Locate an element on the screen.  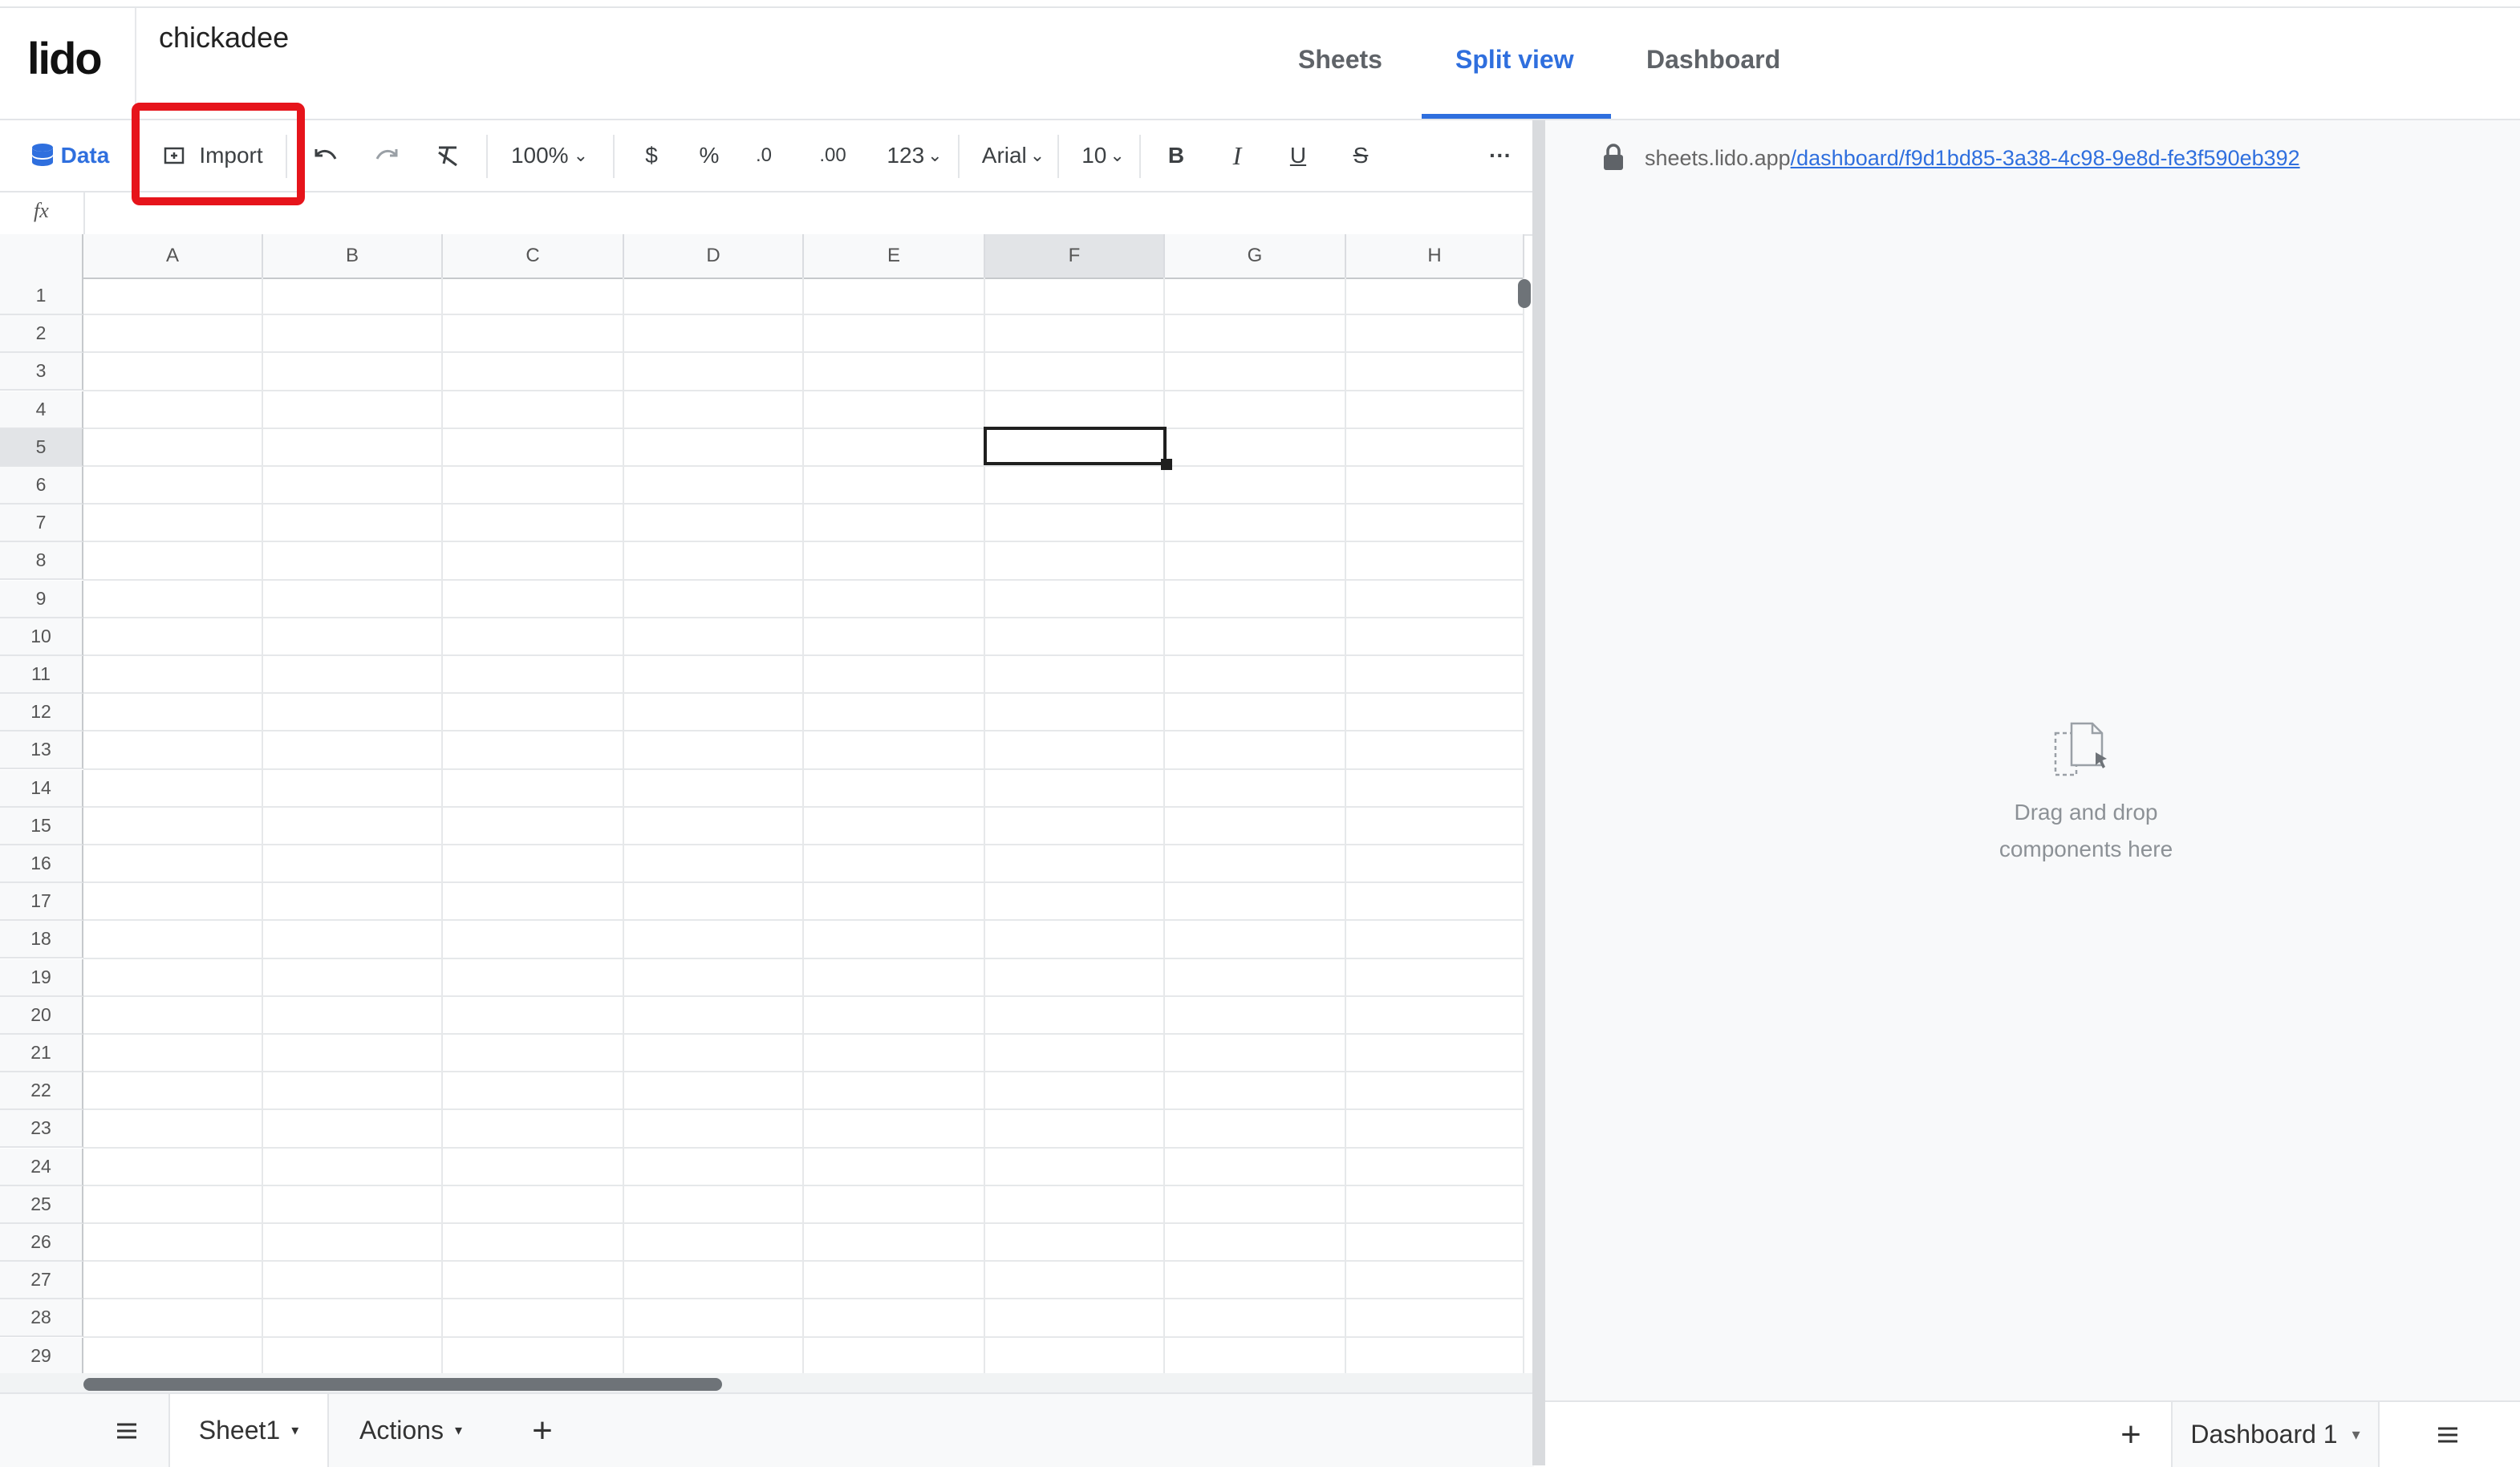
row-header-29: 29 is located at coordinates (41, 1356).